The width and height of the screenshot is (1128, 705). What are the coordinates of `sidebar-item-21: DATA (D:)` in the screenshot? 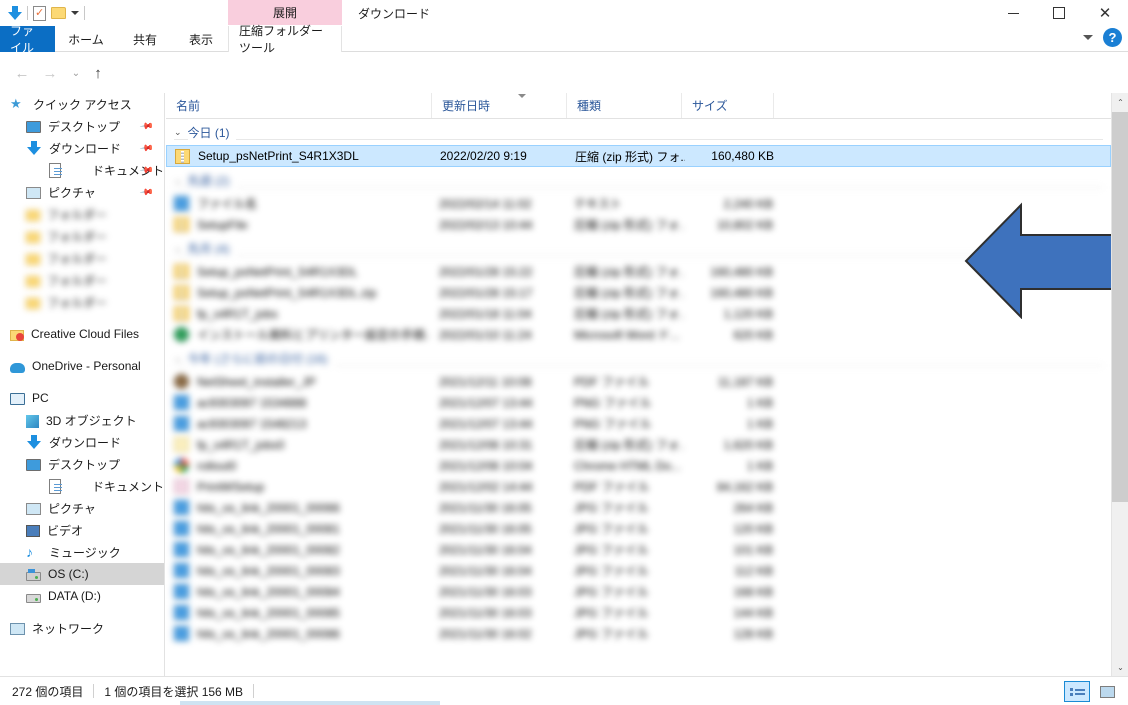 It's located at (82, 596).